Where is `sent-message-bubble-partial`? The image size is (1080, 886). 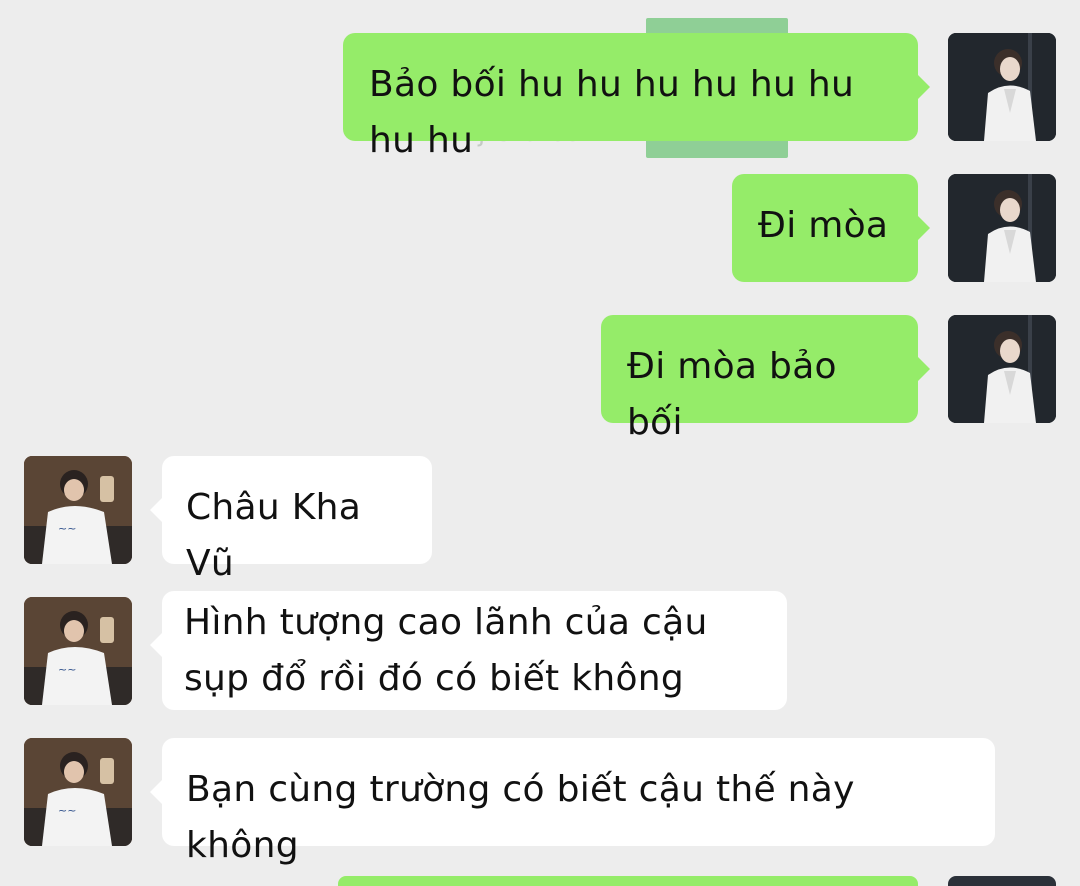 sent-message-bubble-partial is located at coordinates (628, 881).